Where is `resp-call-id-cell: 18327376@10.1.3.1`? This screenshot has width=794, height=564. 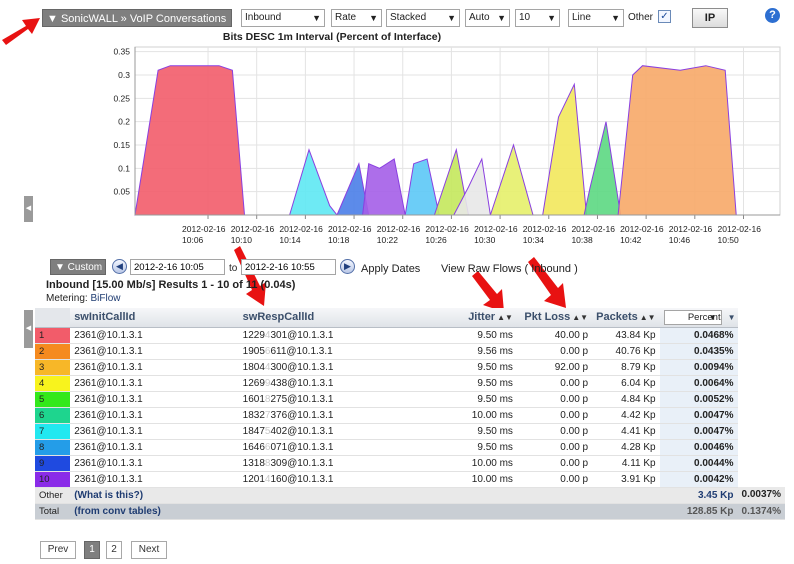 resp-call-id-cell: 18327376@10.1.3.1 is located at coordinates (342, 415).